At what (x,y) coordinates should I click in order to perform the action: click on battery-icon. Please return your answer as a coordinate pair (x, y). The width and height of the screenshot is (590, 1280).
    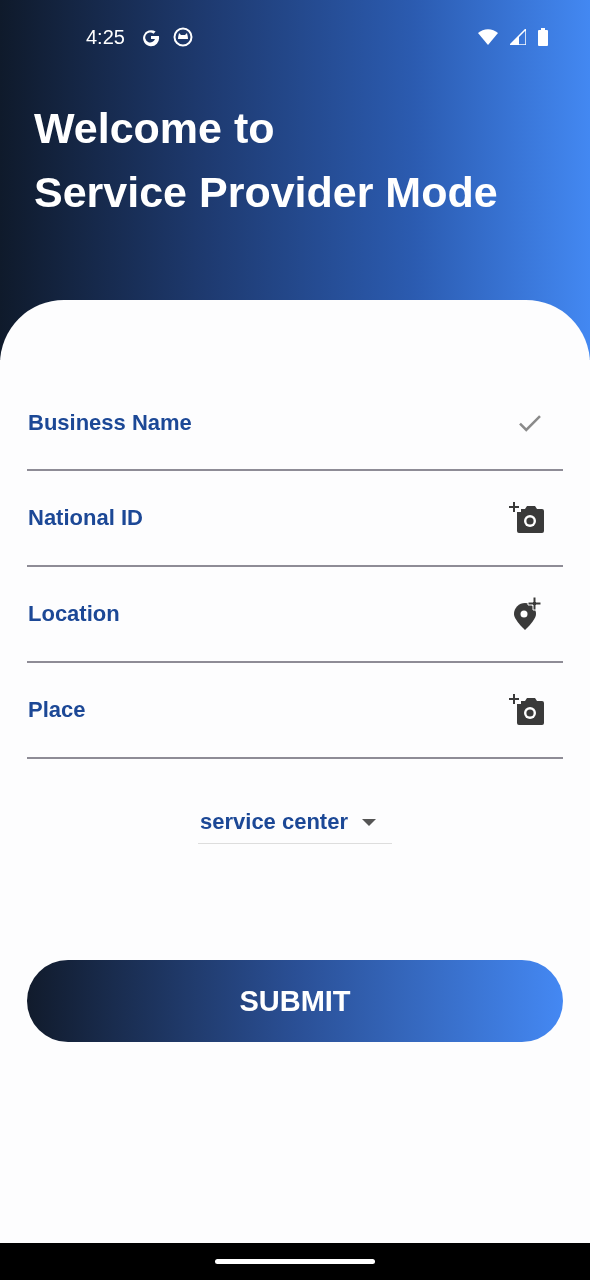
    Looking at the image, I should click on (543, 37).